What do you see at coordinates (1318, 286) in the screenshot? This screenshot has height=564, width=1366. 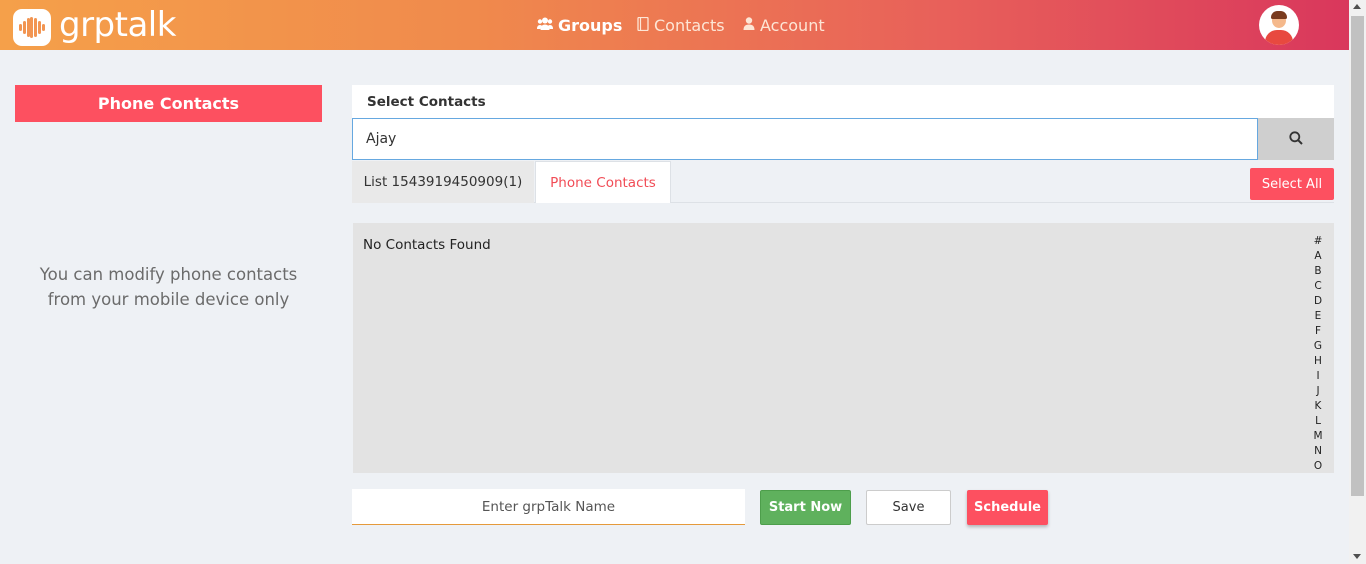 I see `alphabet-letter: C` at bounding box center [1318, 286].